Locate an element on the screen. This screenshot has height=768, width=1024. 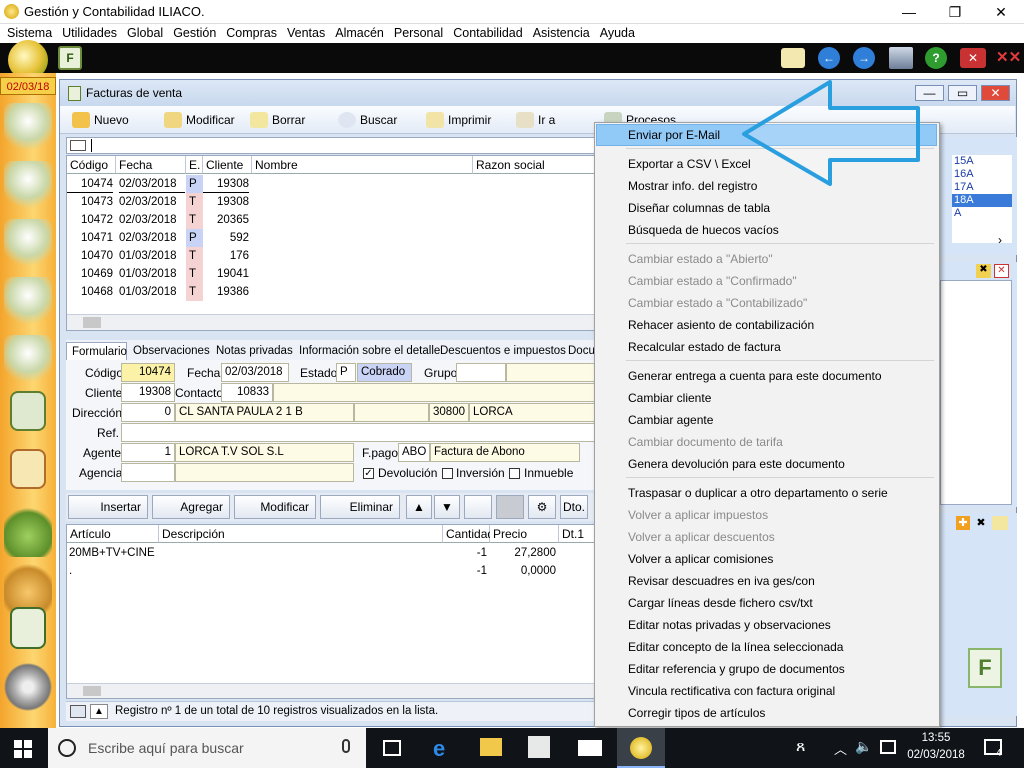
col-cliente: Cliente is located at coordinates (227, 165).